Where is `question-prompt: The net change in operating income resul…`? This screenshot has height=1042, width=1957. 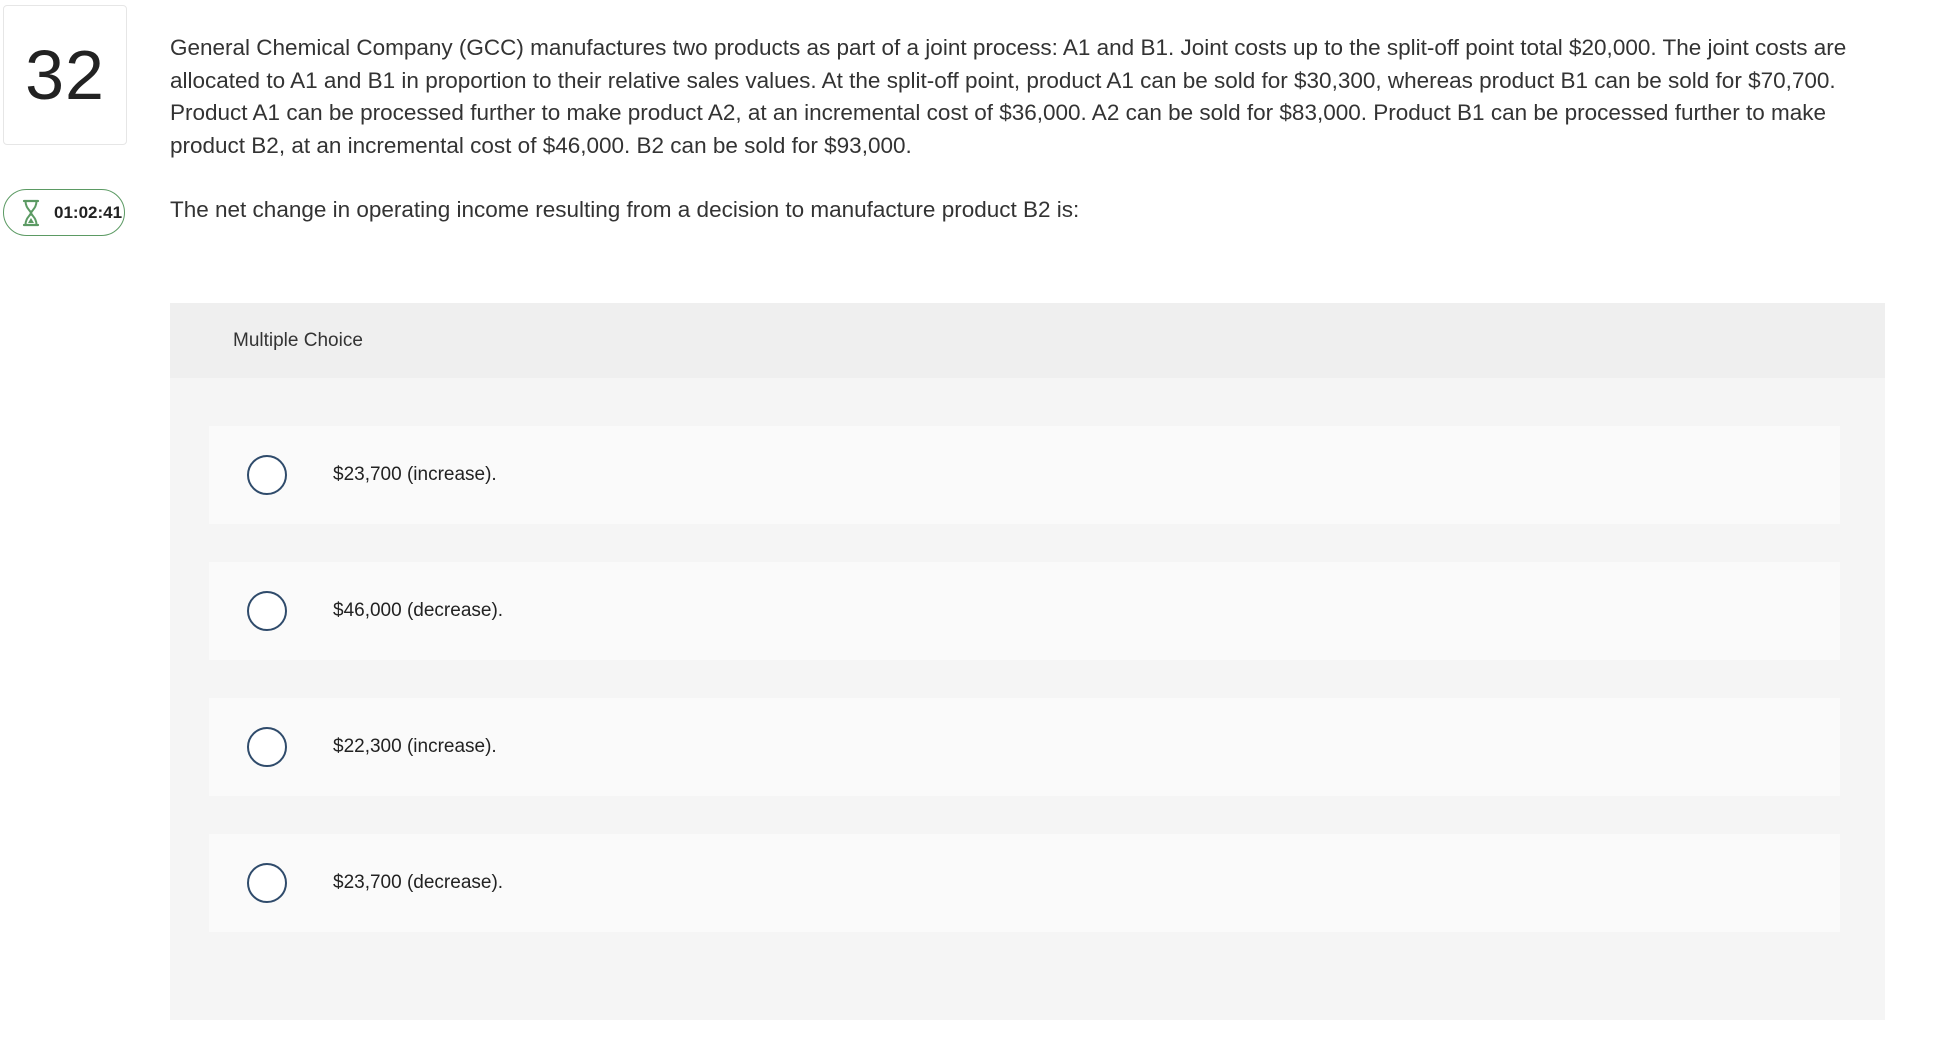
question-prompt: The net change in operating income resul… is located at coordinates (625, 209).